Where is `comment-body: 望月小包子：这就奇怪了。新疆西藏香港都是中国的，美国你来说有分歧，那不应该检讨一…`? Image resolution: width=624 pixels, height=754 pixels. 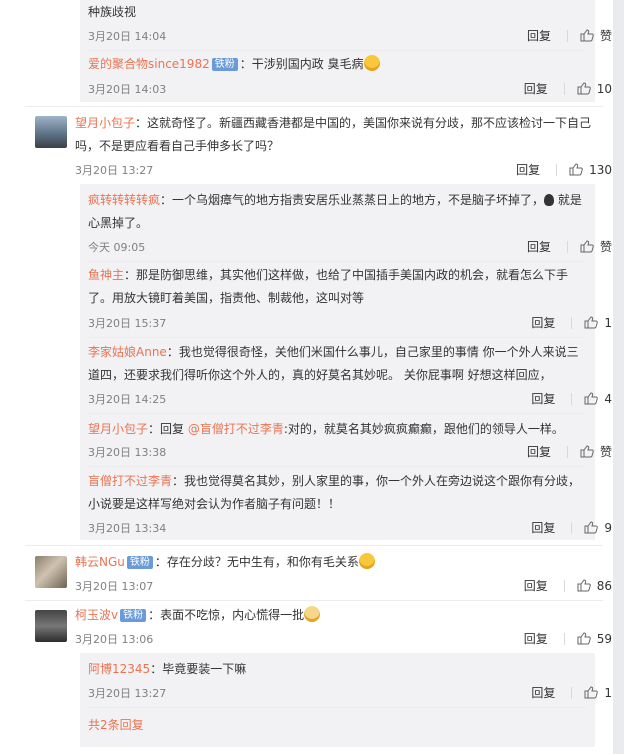
comment-body: 望月小包子：这就奇怪了。新疆西藏香港都是中国的，美国你来说有分歧，那不应该检讨一… is located at coordinates (337, 123).